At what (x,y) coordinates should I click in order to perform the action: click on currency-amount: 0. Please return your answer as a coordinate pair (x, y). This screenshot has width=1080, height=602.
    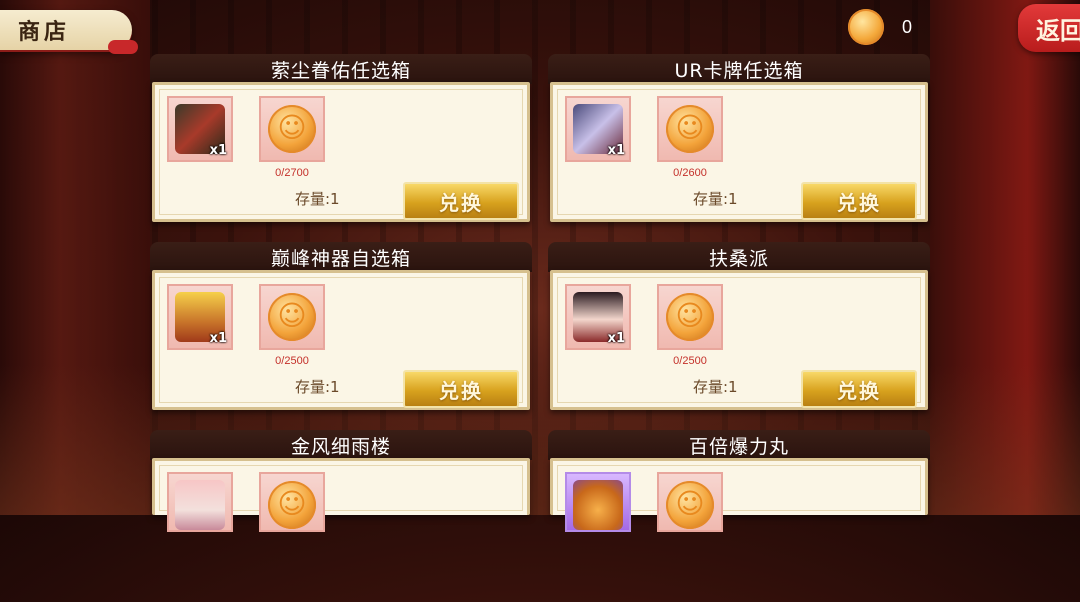
    Looking at the image, I should click on (907, 26).